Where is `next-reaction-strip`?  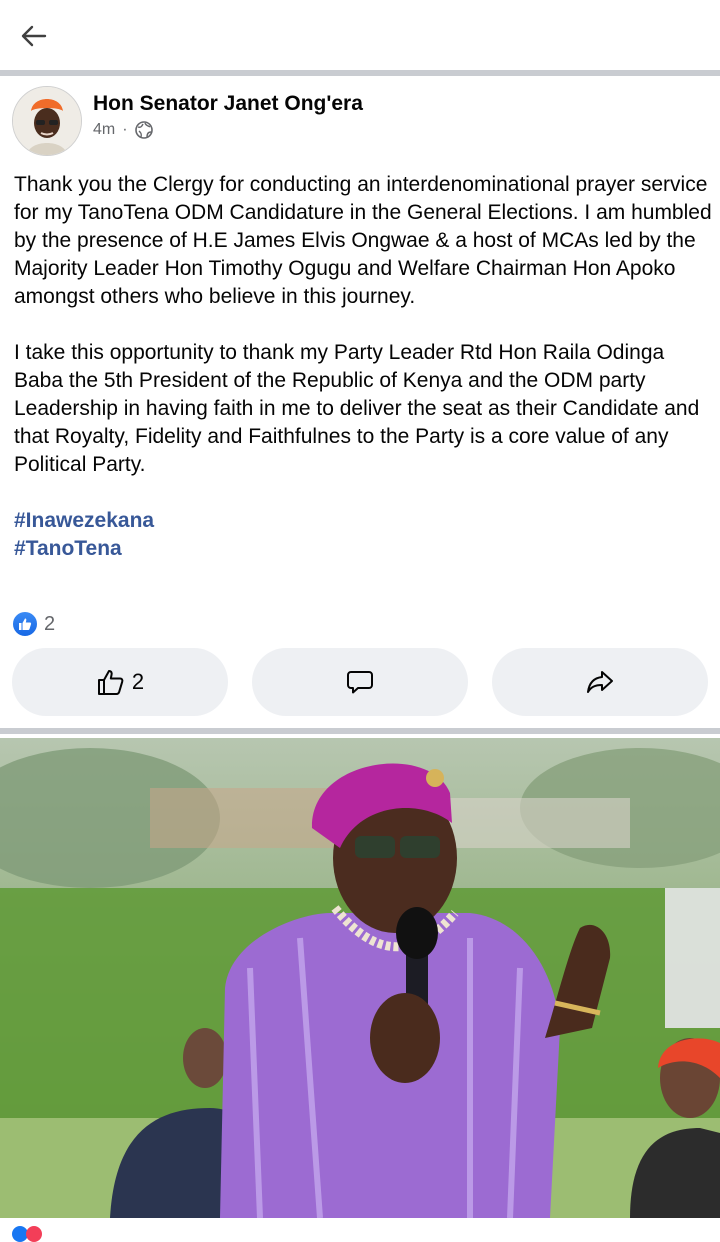 next-reaction-strip is located at coordinates (360, 1230).